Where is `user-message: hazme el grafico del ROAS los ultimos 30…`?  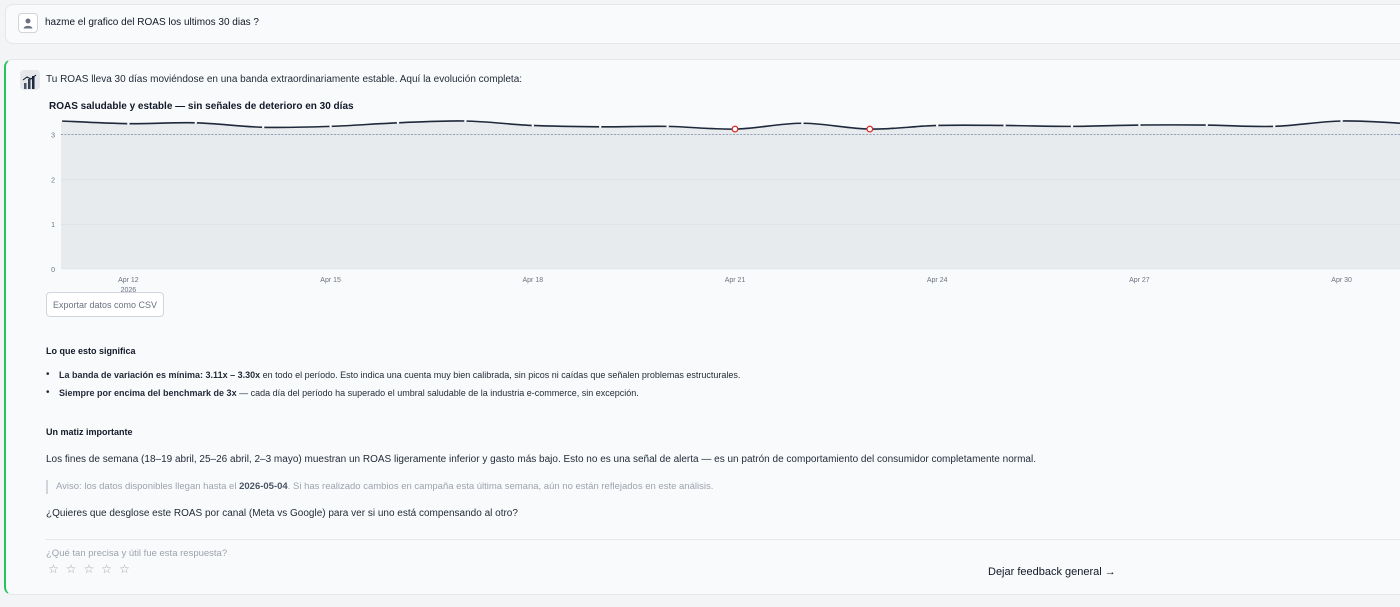
user-message: hazme el grafico del ROAS los ultimos 30… is located at coordinates (702, 24).